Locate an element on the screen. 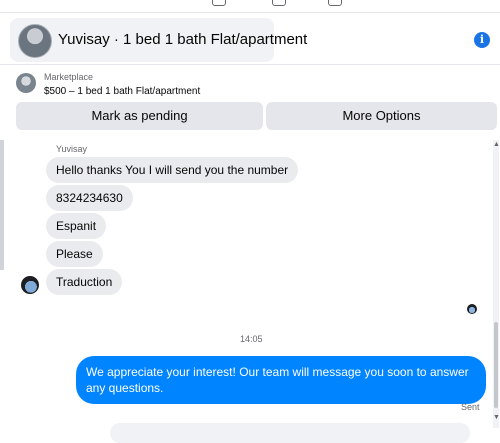 The width and height of the screenshot is (500, 443). marketplace-label: Marketplace is located at coordinates (69, 77).